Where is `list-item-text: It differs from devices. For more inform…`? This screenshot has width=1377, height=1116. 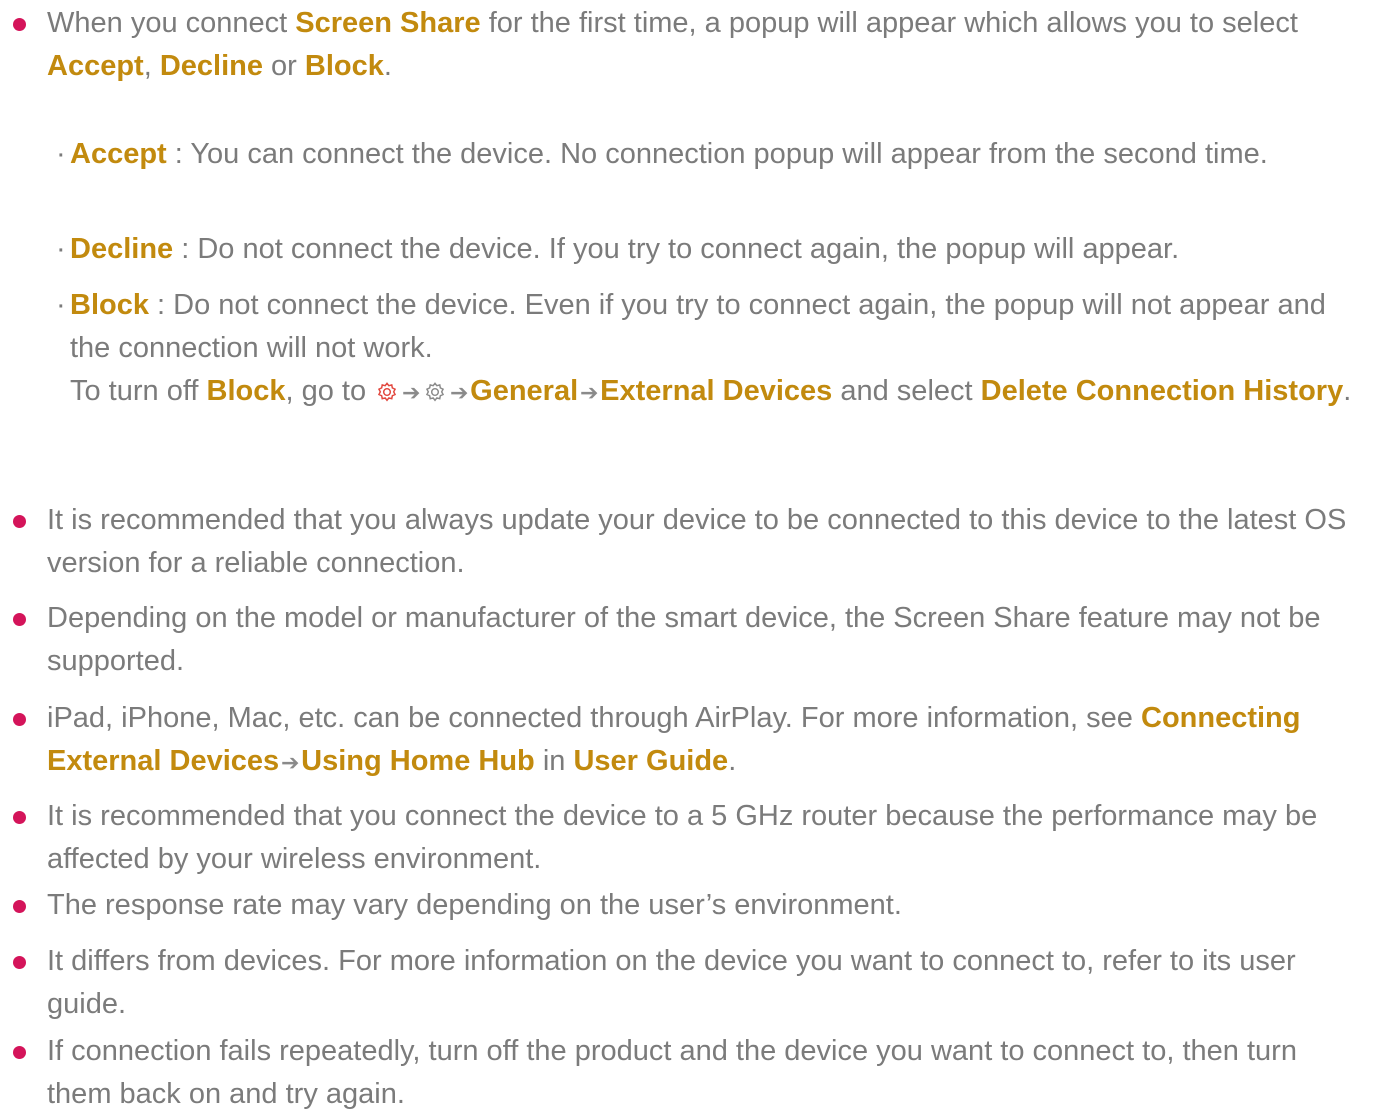
list-item-text: It differs from devices. For more inform… is located at coordinates (671, 982).